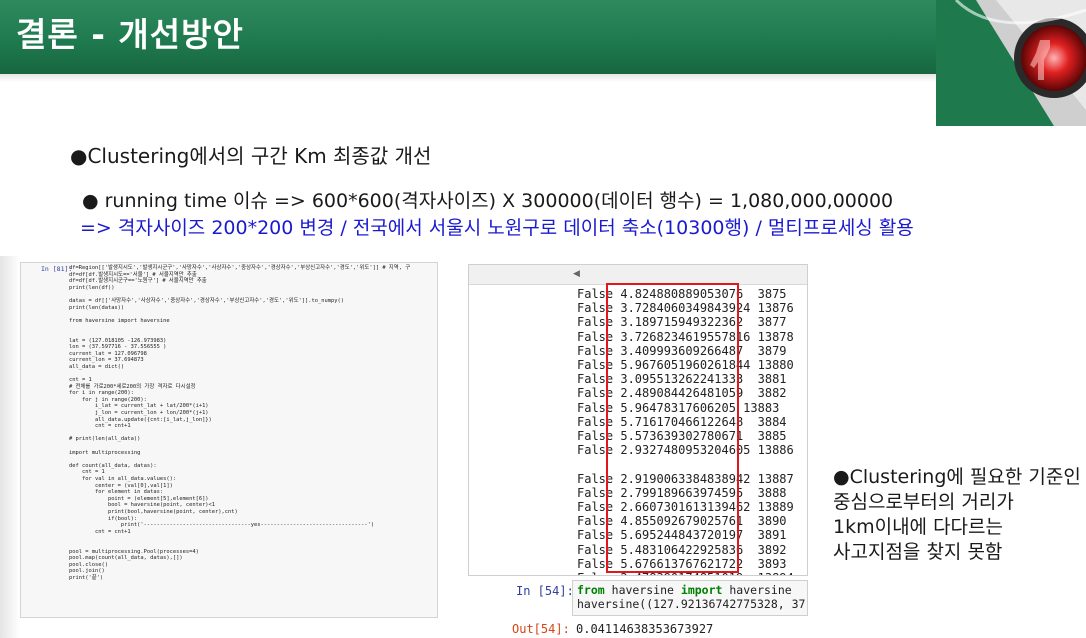 This screenshot has height=638, width=1086. Describe the element at coordinates (132, 386) in the screenshot. I see `code-line: # 전체를 가로200*세로200의 가장 격자로 다시설정` at that location.